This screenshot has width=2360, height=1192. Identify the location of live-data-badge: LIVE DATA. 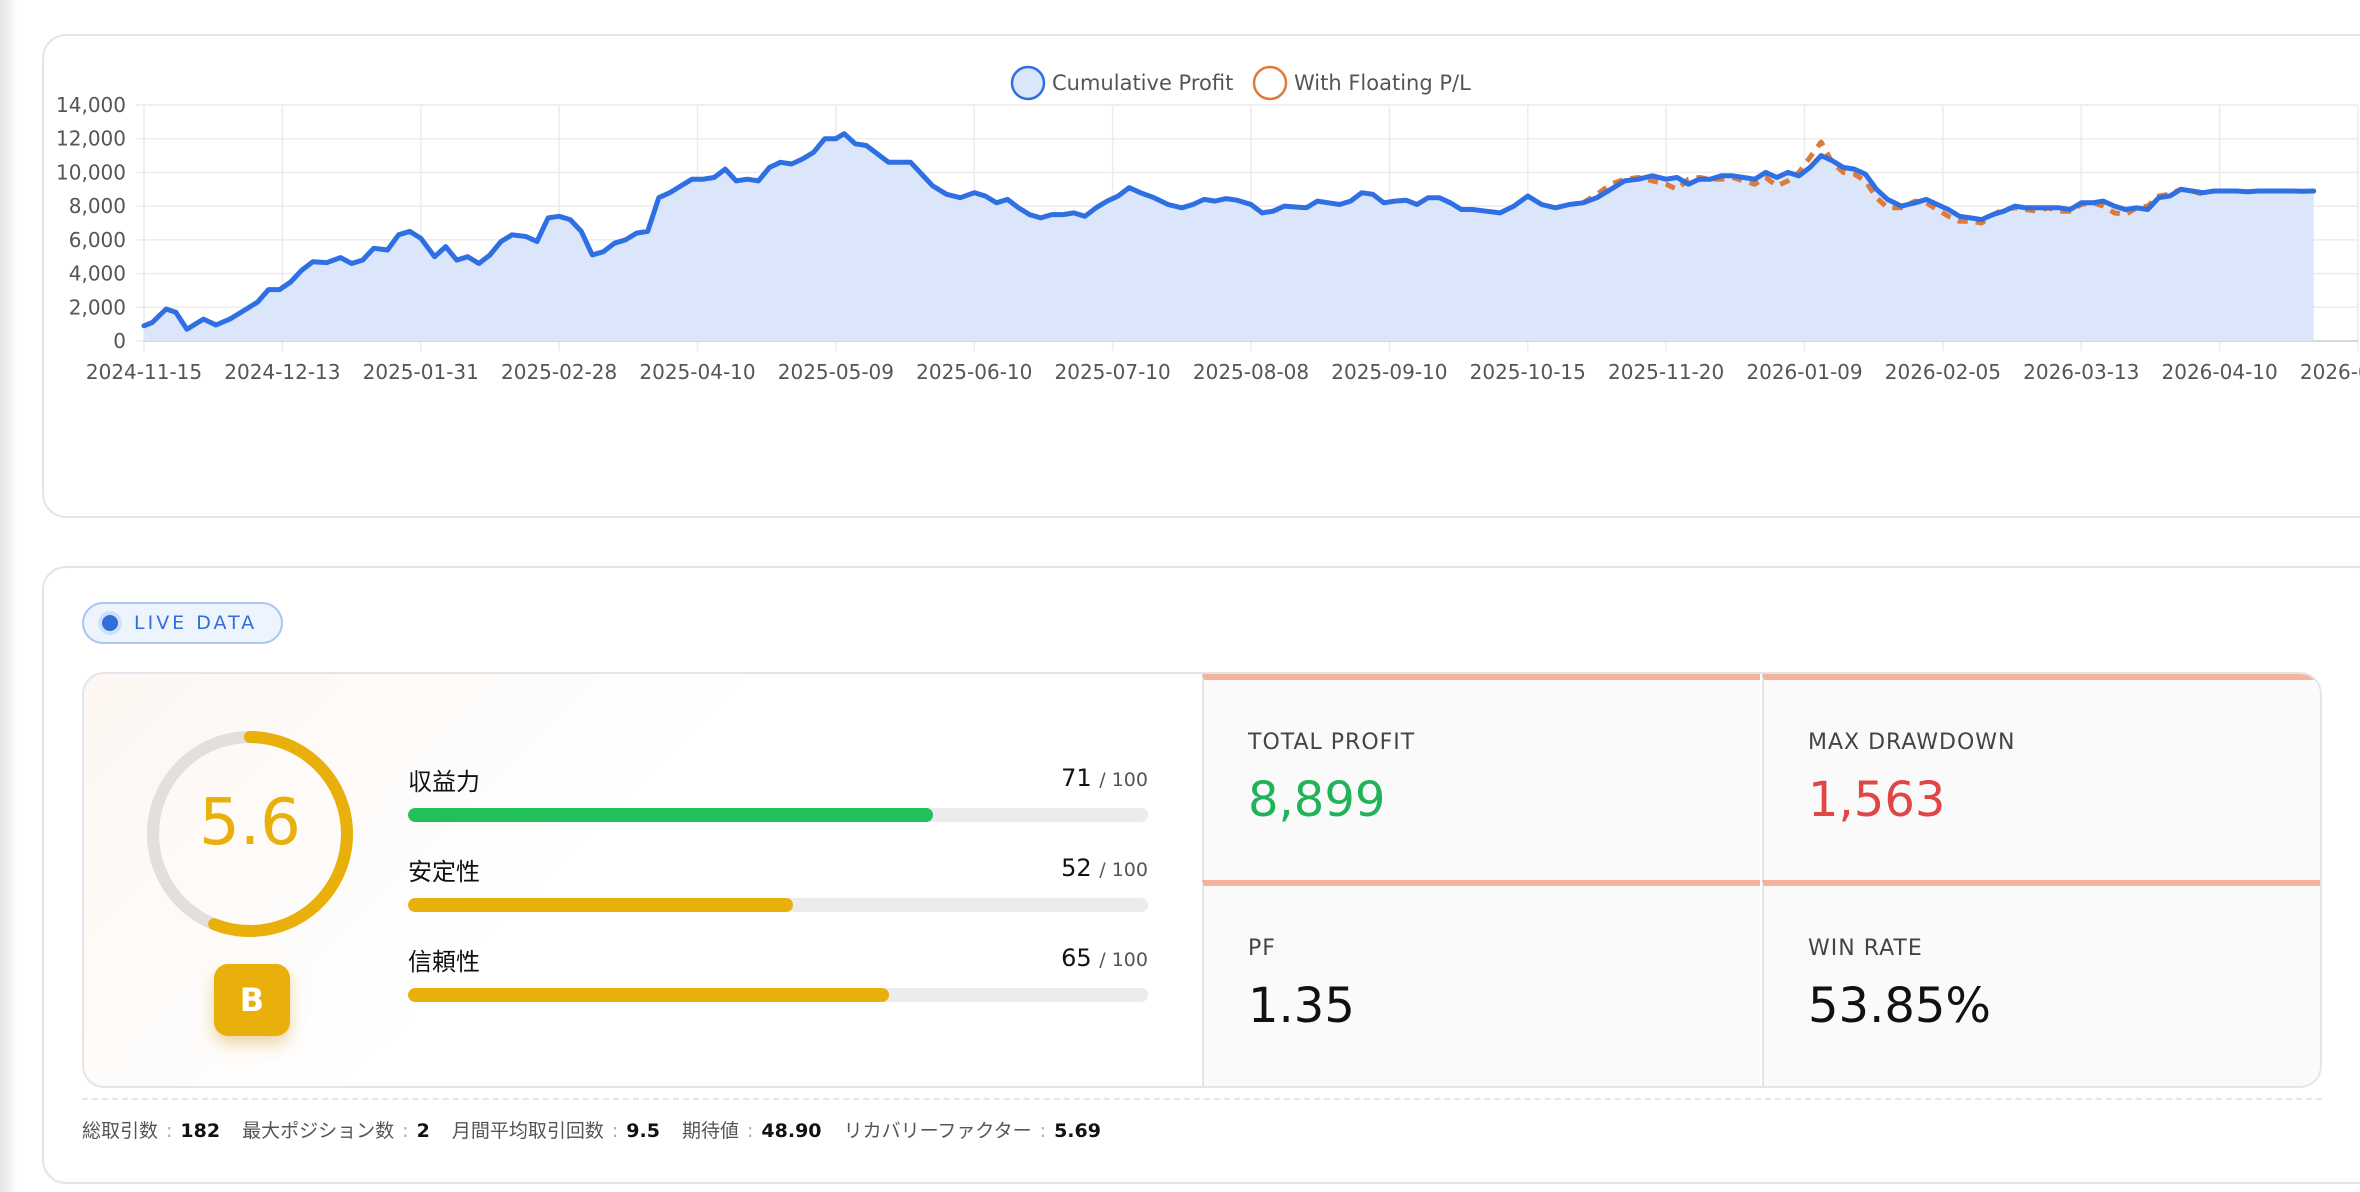
(183, 623).